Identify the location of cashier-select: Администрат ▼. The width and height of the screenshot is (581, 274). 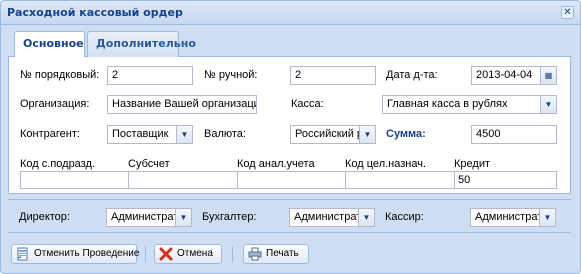
(513, 217).